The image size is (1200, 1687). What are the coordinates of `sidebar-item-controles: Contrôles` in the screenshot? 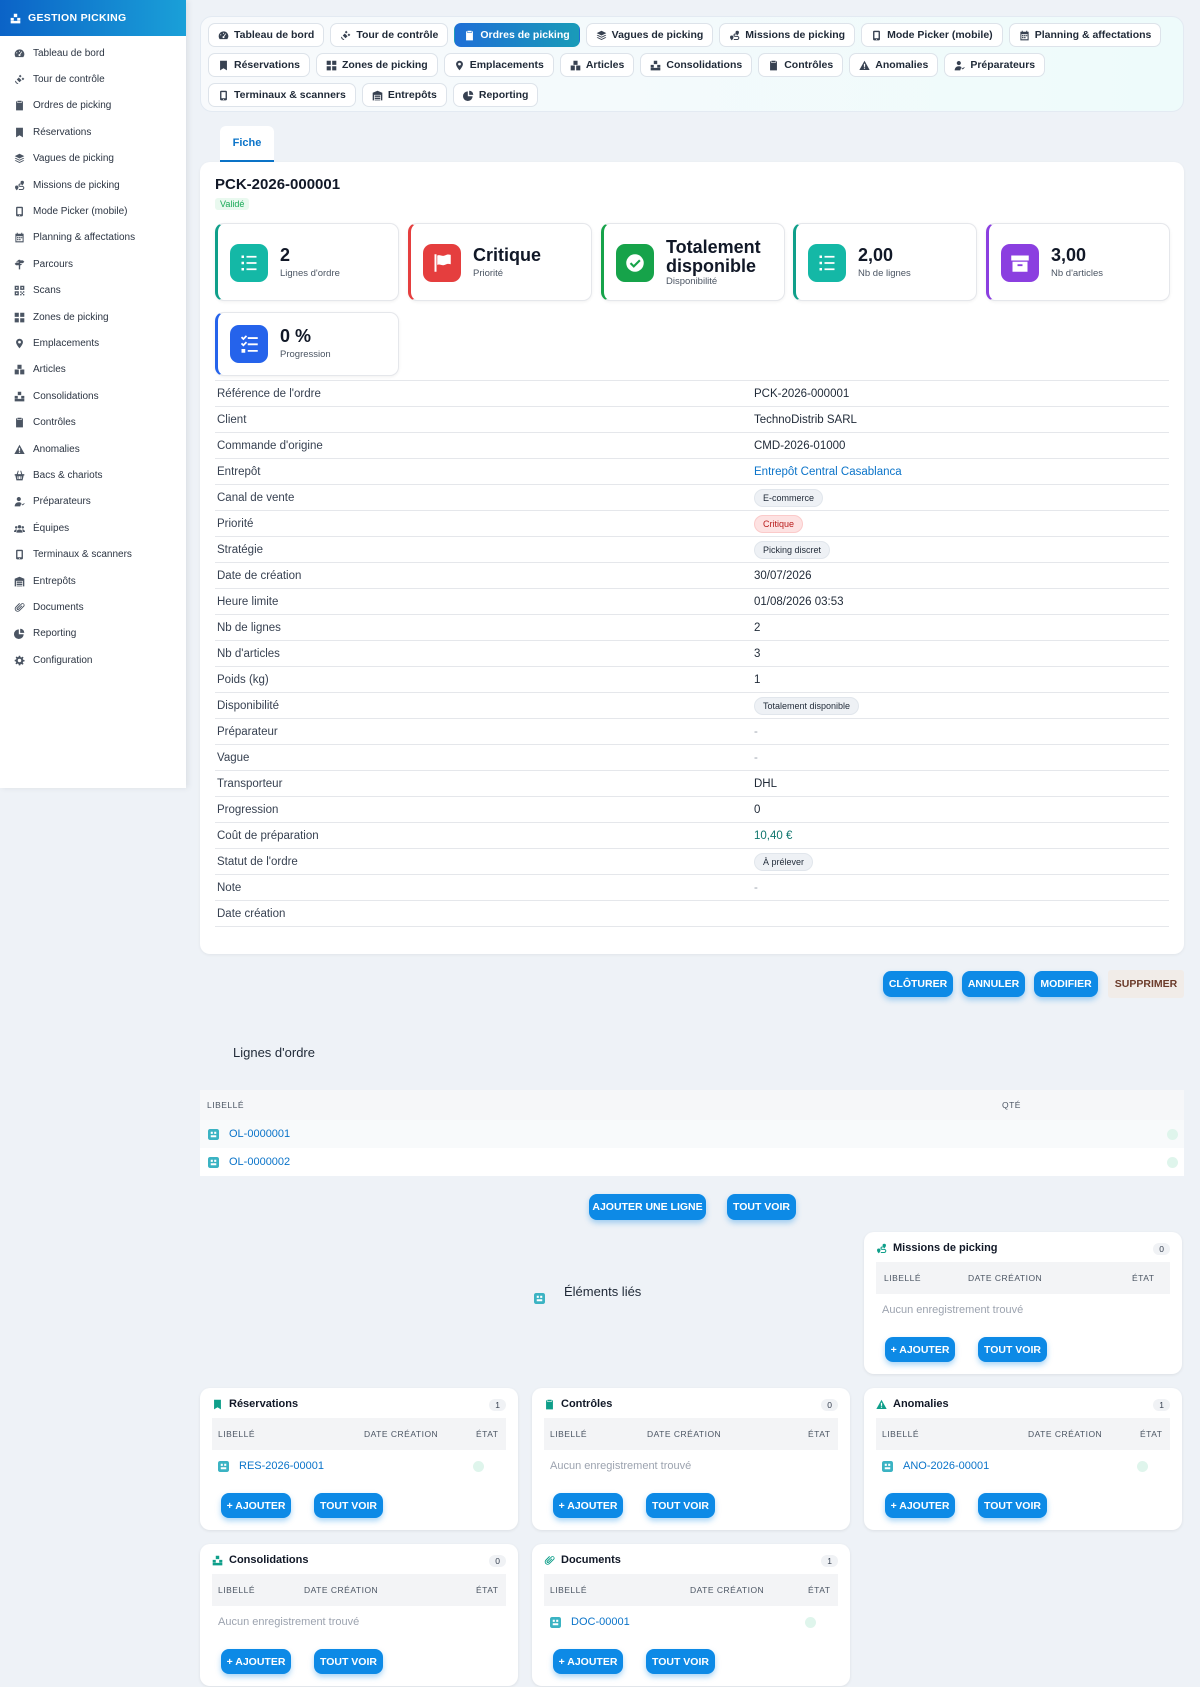 It's located at (93, 422).